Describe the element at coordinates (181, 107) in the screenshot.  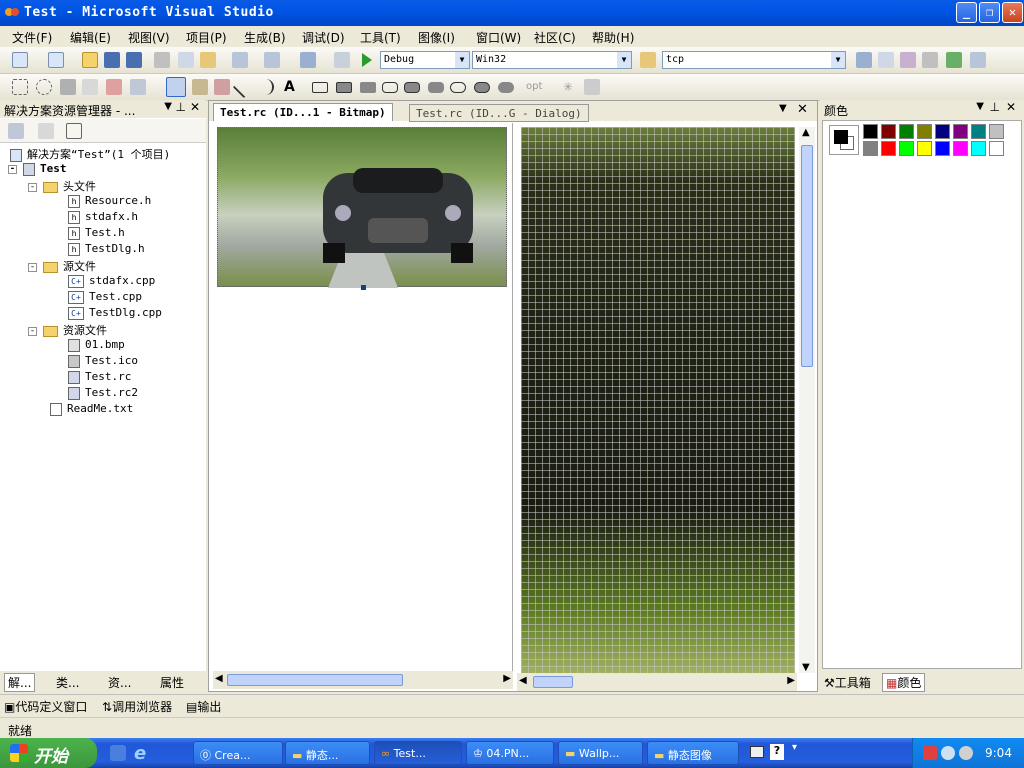
I see `pin-icon: ⊥` at that location.